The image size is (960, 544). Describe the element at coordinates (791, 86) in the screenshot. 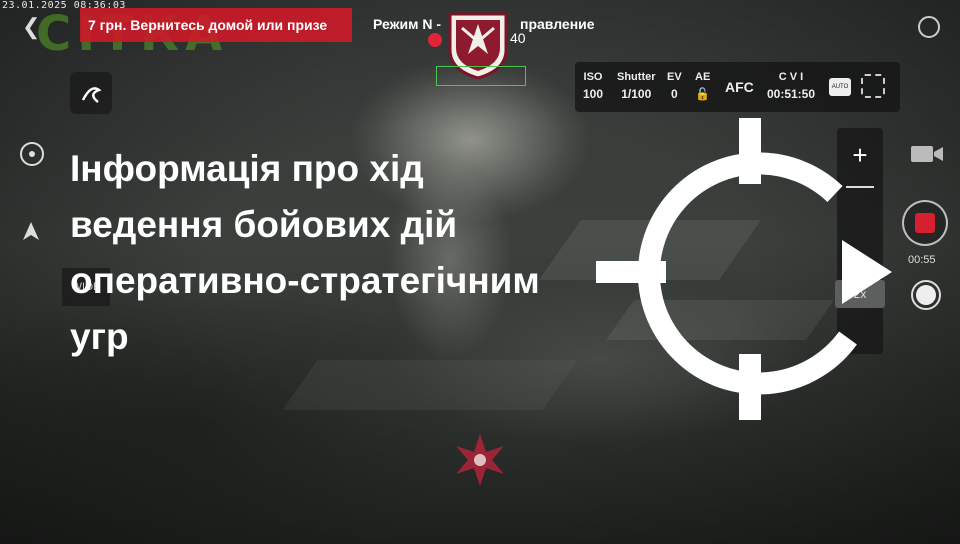

I see `storage-info: C V I 00:51:50` at that location.